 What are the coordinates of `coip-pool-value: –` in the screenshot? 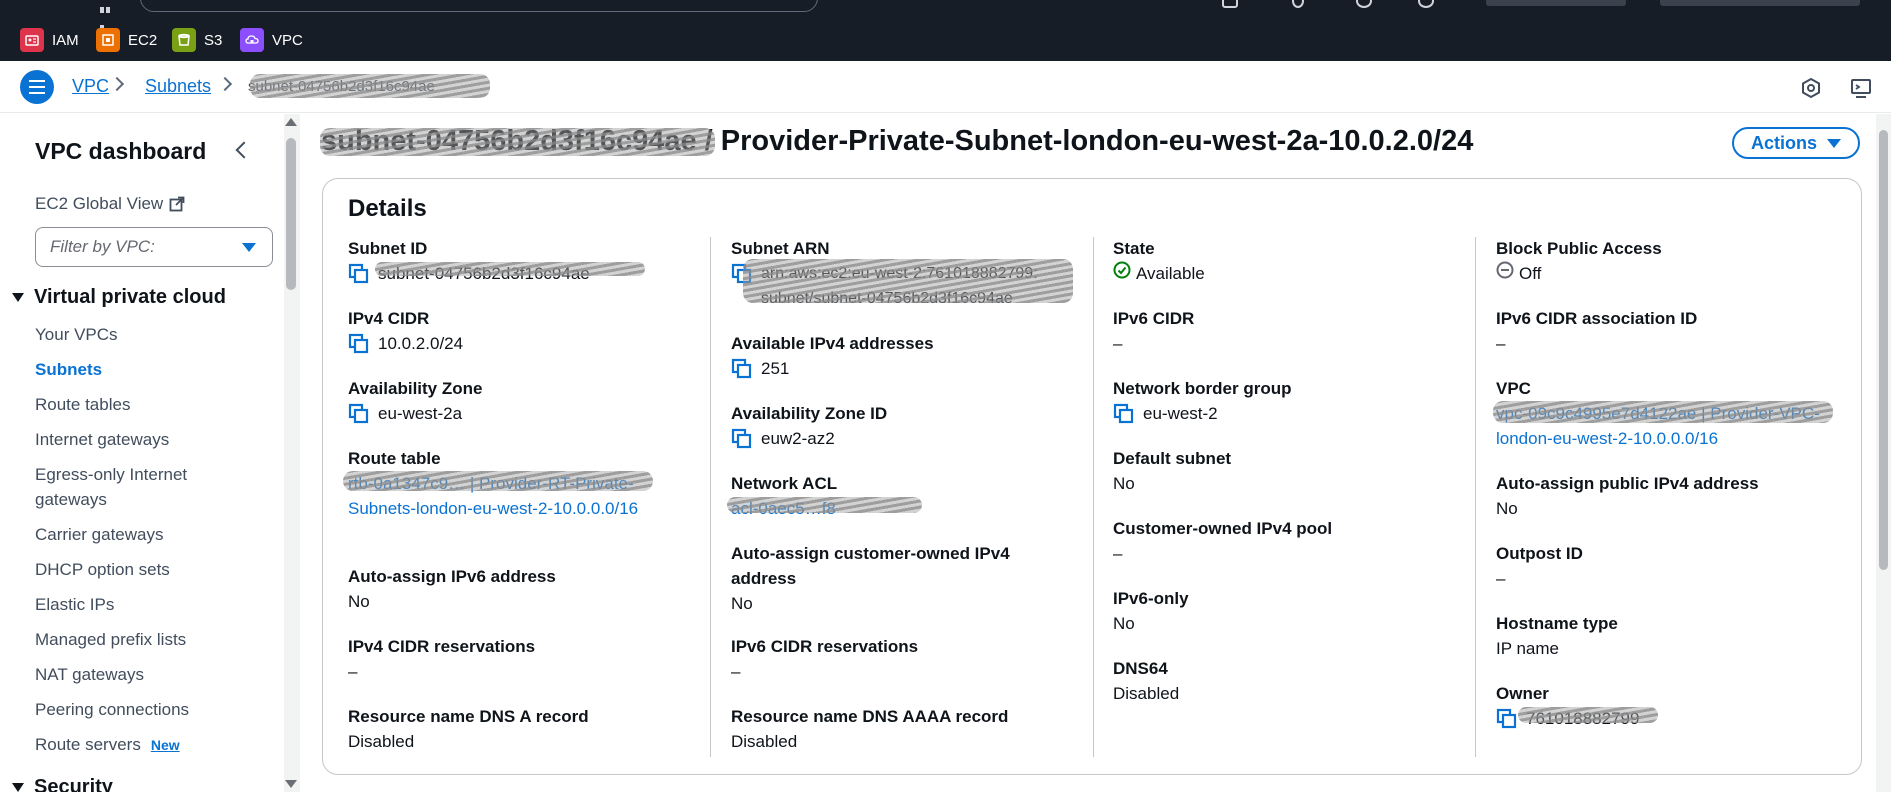 It's located at (1118, 553).